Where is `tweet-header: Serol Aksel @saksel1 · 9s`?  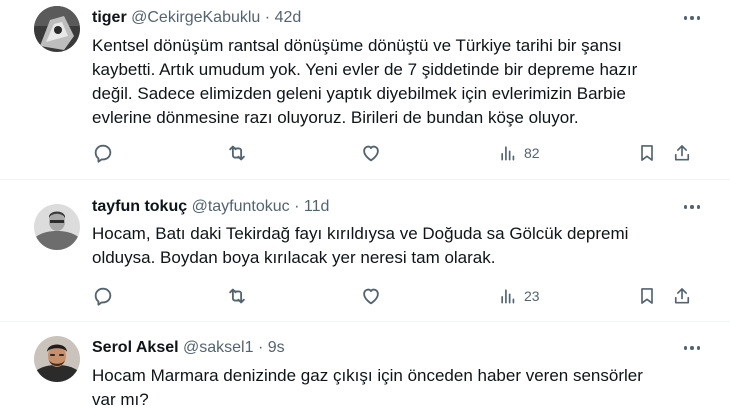
tweet-header: Serol Aksel @saksel1 · 9s is located at coordinates (188, 348).